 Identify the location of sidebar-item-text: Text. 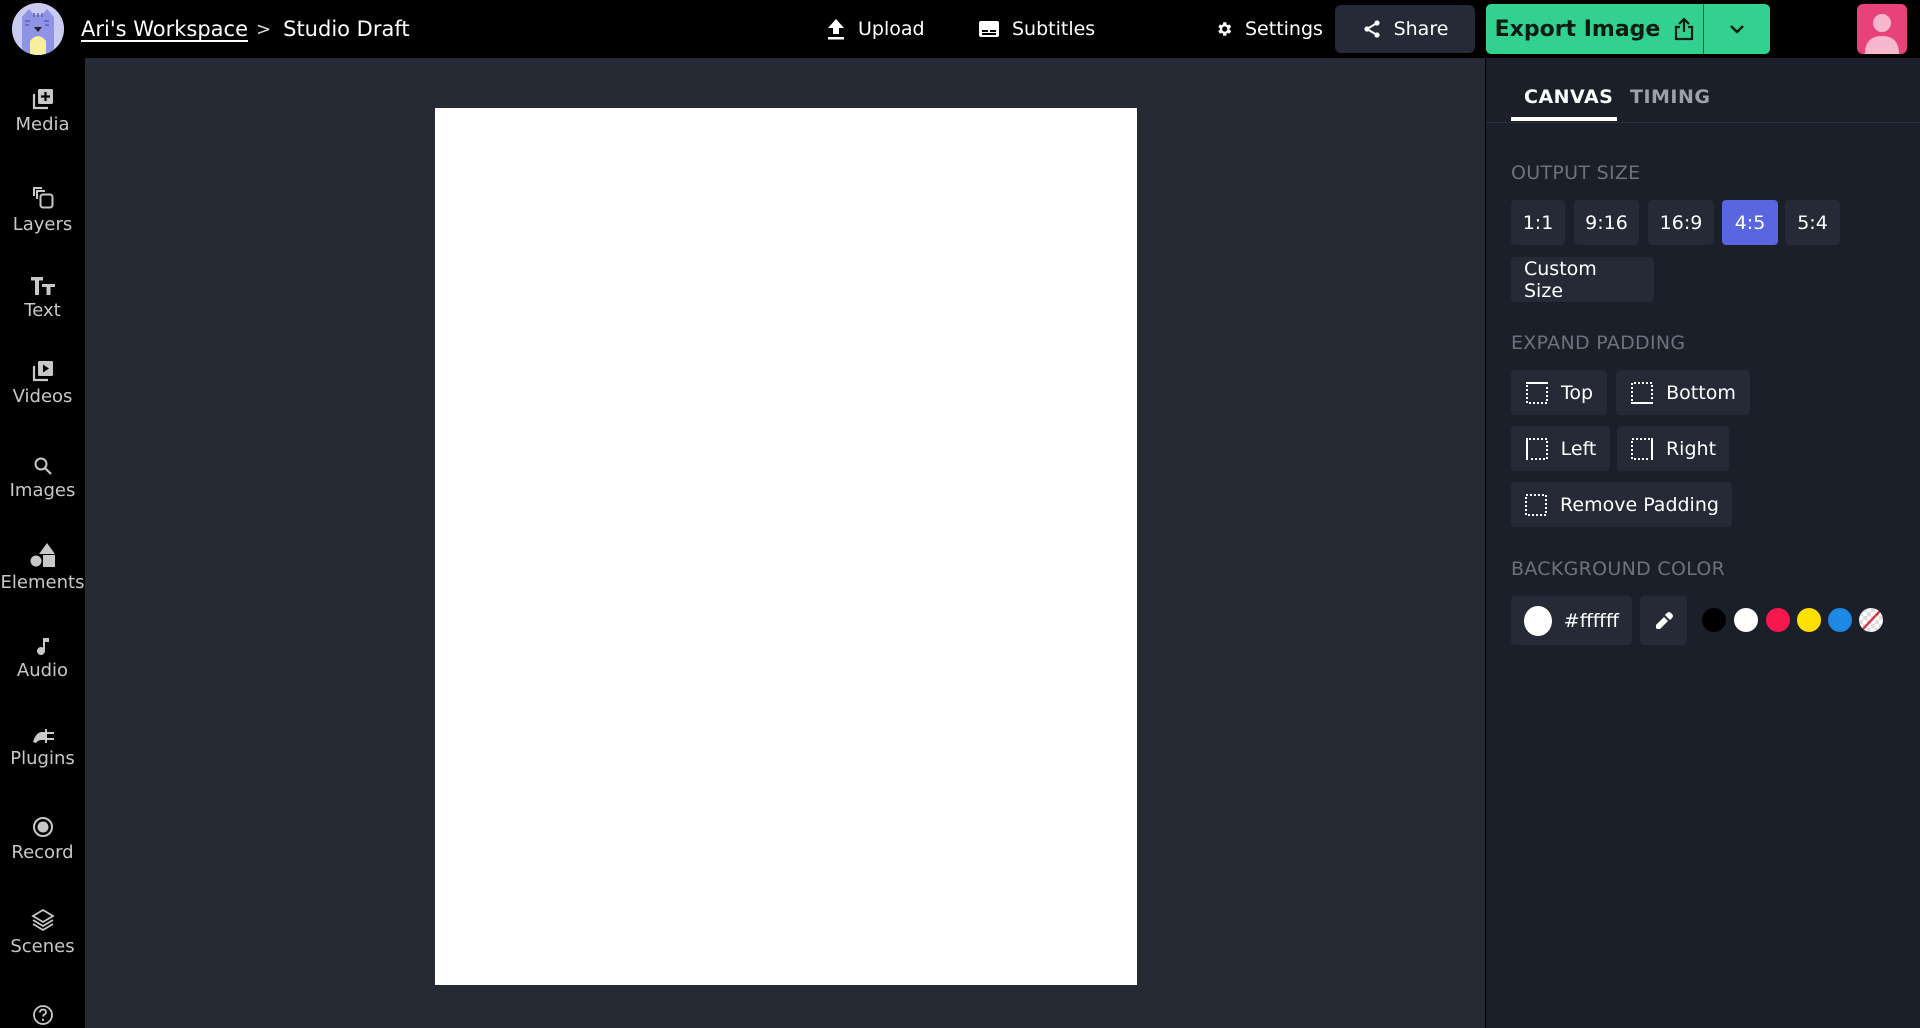
(42, 298).